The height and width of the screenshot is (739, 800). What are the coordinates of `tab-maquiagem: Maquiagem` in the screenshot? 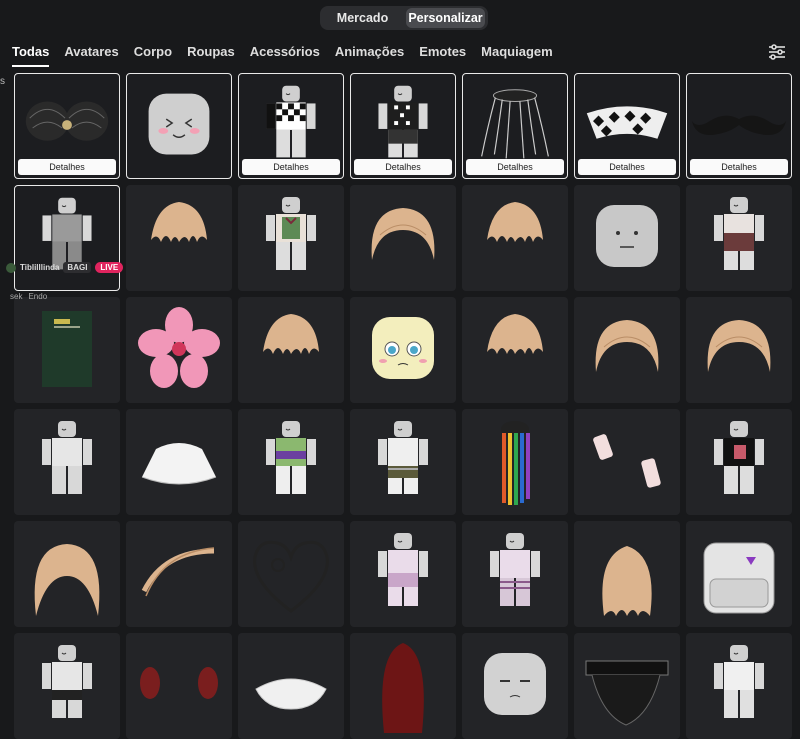 It's located at (517, 53).